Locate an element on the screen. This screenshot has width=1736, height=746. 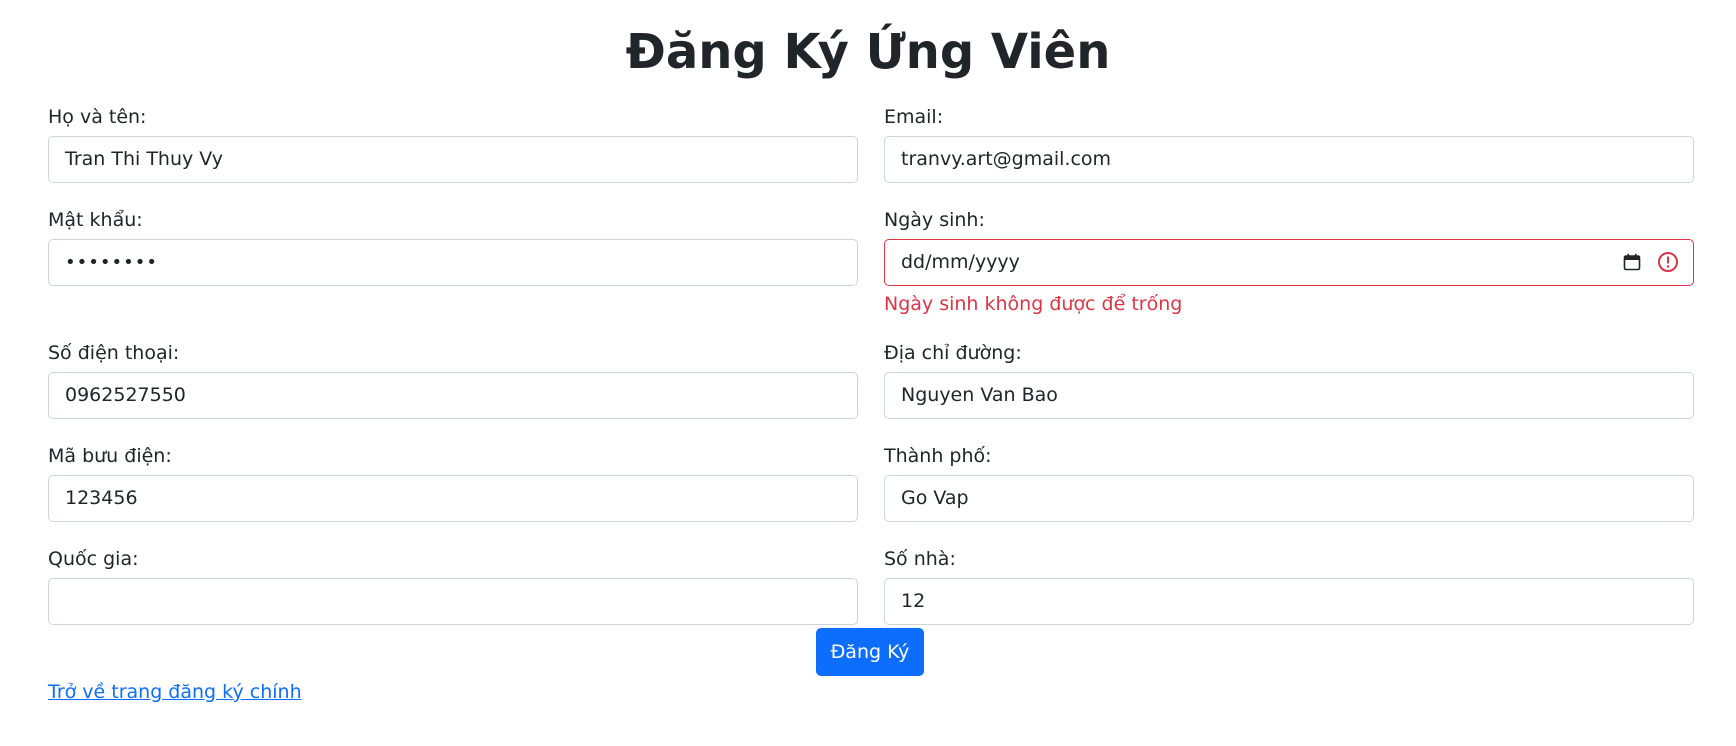
street-label: Địa chỉ đường: is located at coordinates (953, 353).